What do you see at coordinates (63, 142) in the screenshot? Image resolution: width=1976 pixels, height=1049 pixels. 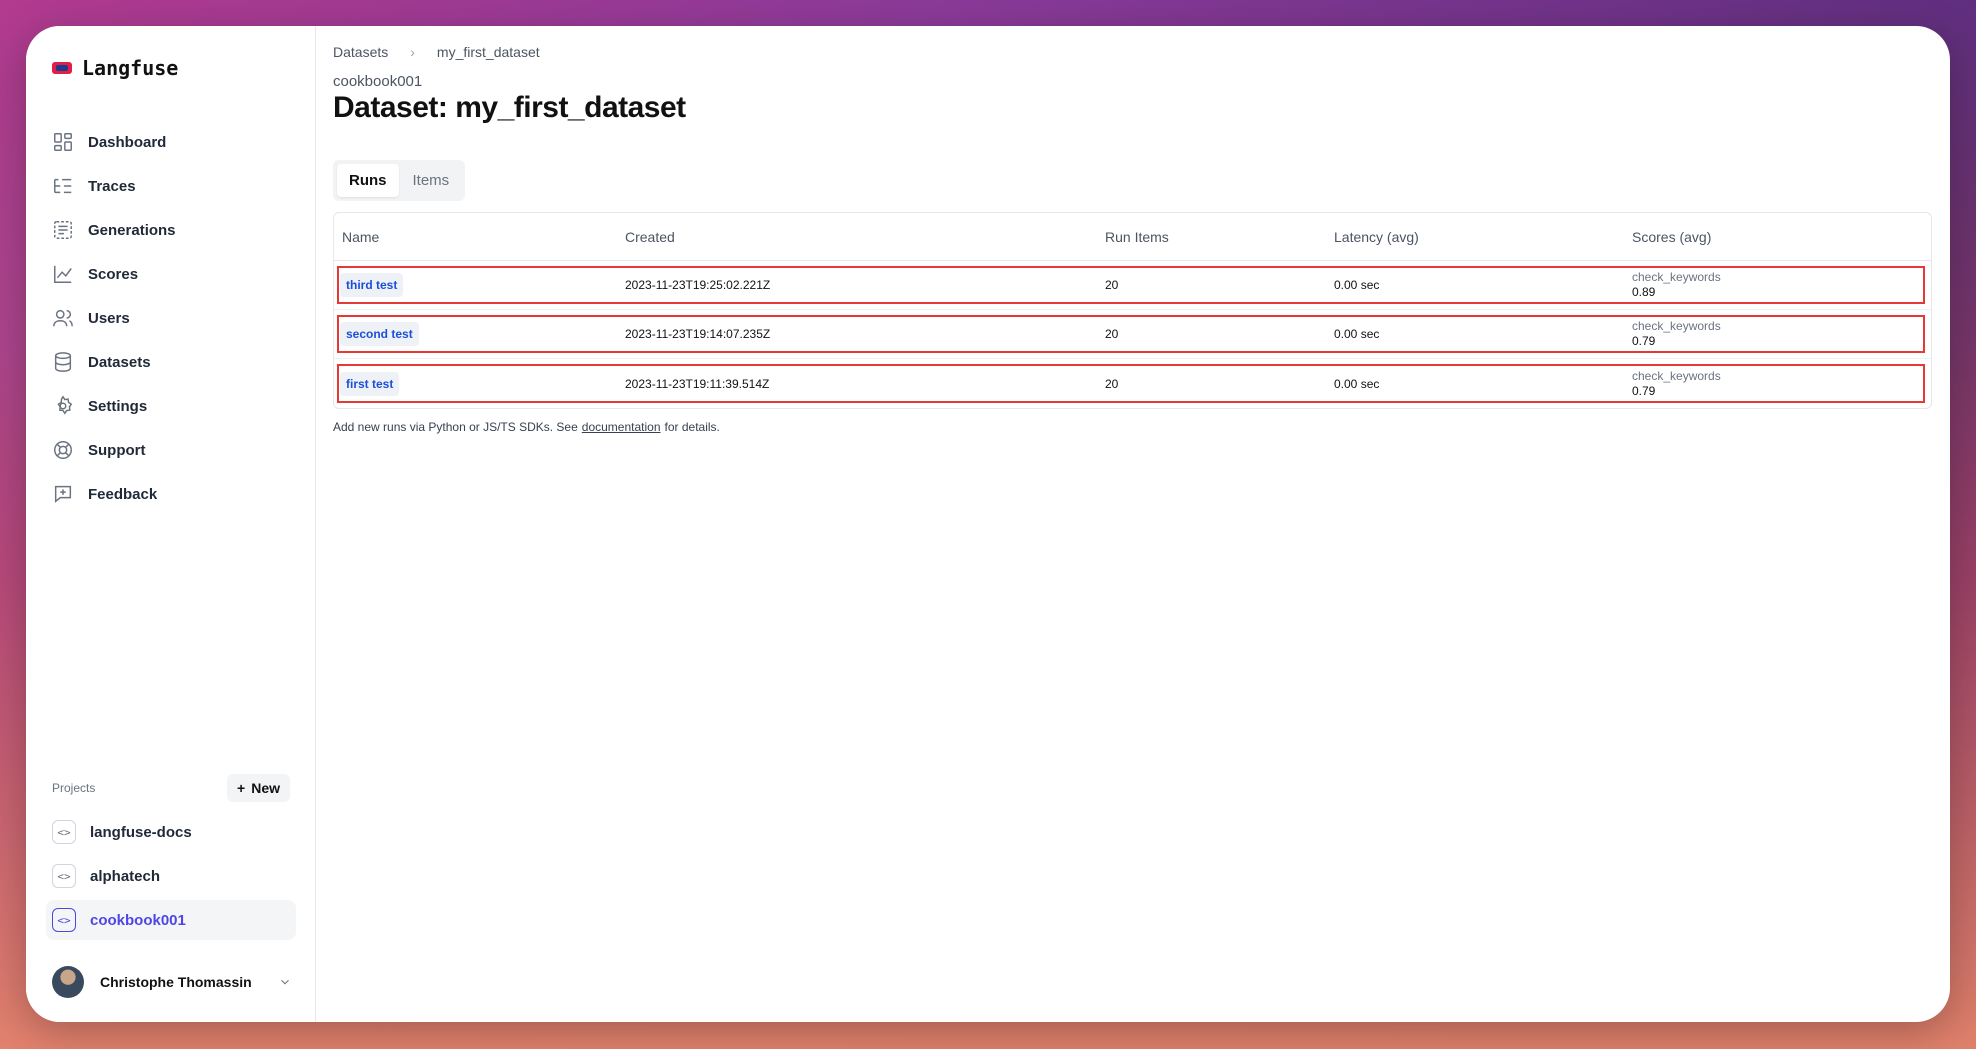 I see `dashboard-icon` at bounding box center [63, 142].